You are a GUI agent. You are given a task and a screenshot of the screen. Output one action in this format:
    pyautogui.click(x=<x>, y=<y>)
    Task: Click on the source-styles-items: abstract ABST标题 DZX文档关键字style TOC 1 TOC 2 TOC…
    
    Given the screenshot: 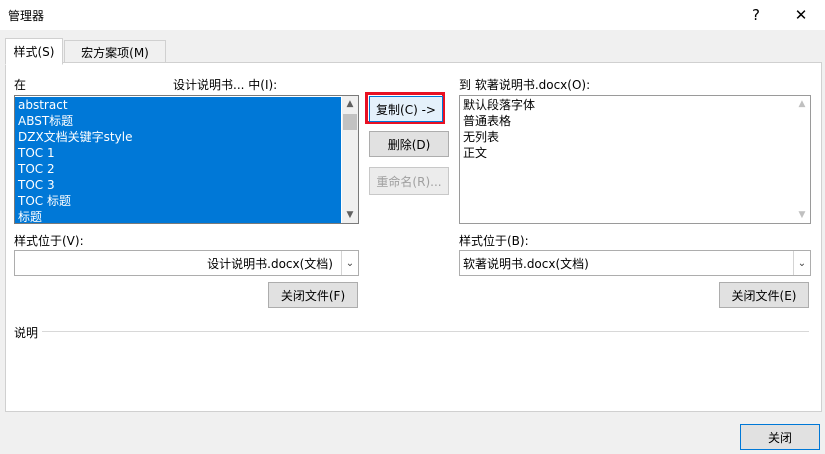 What is the action you would take?
    pyautogui.click(x=178, y=160)
    